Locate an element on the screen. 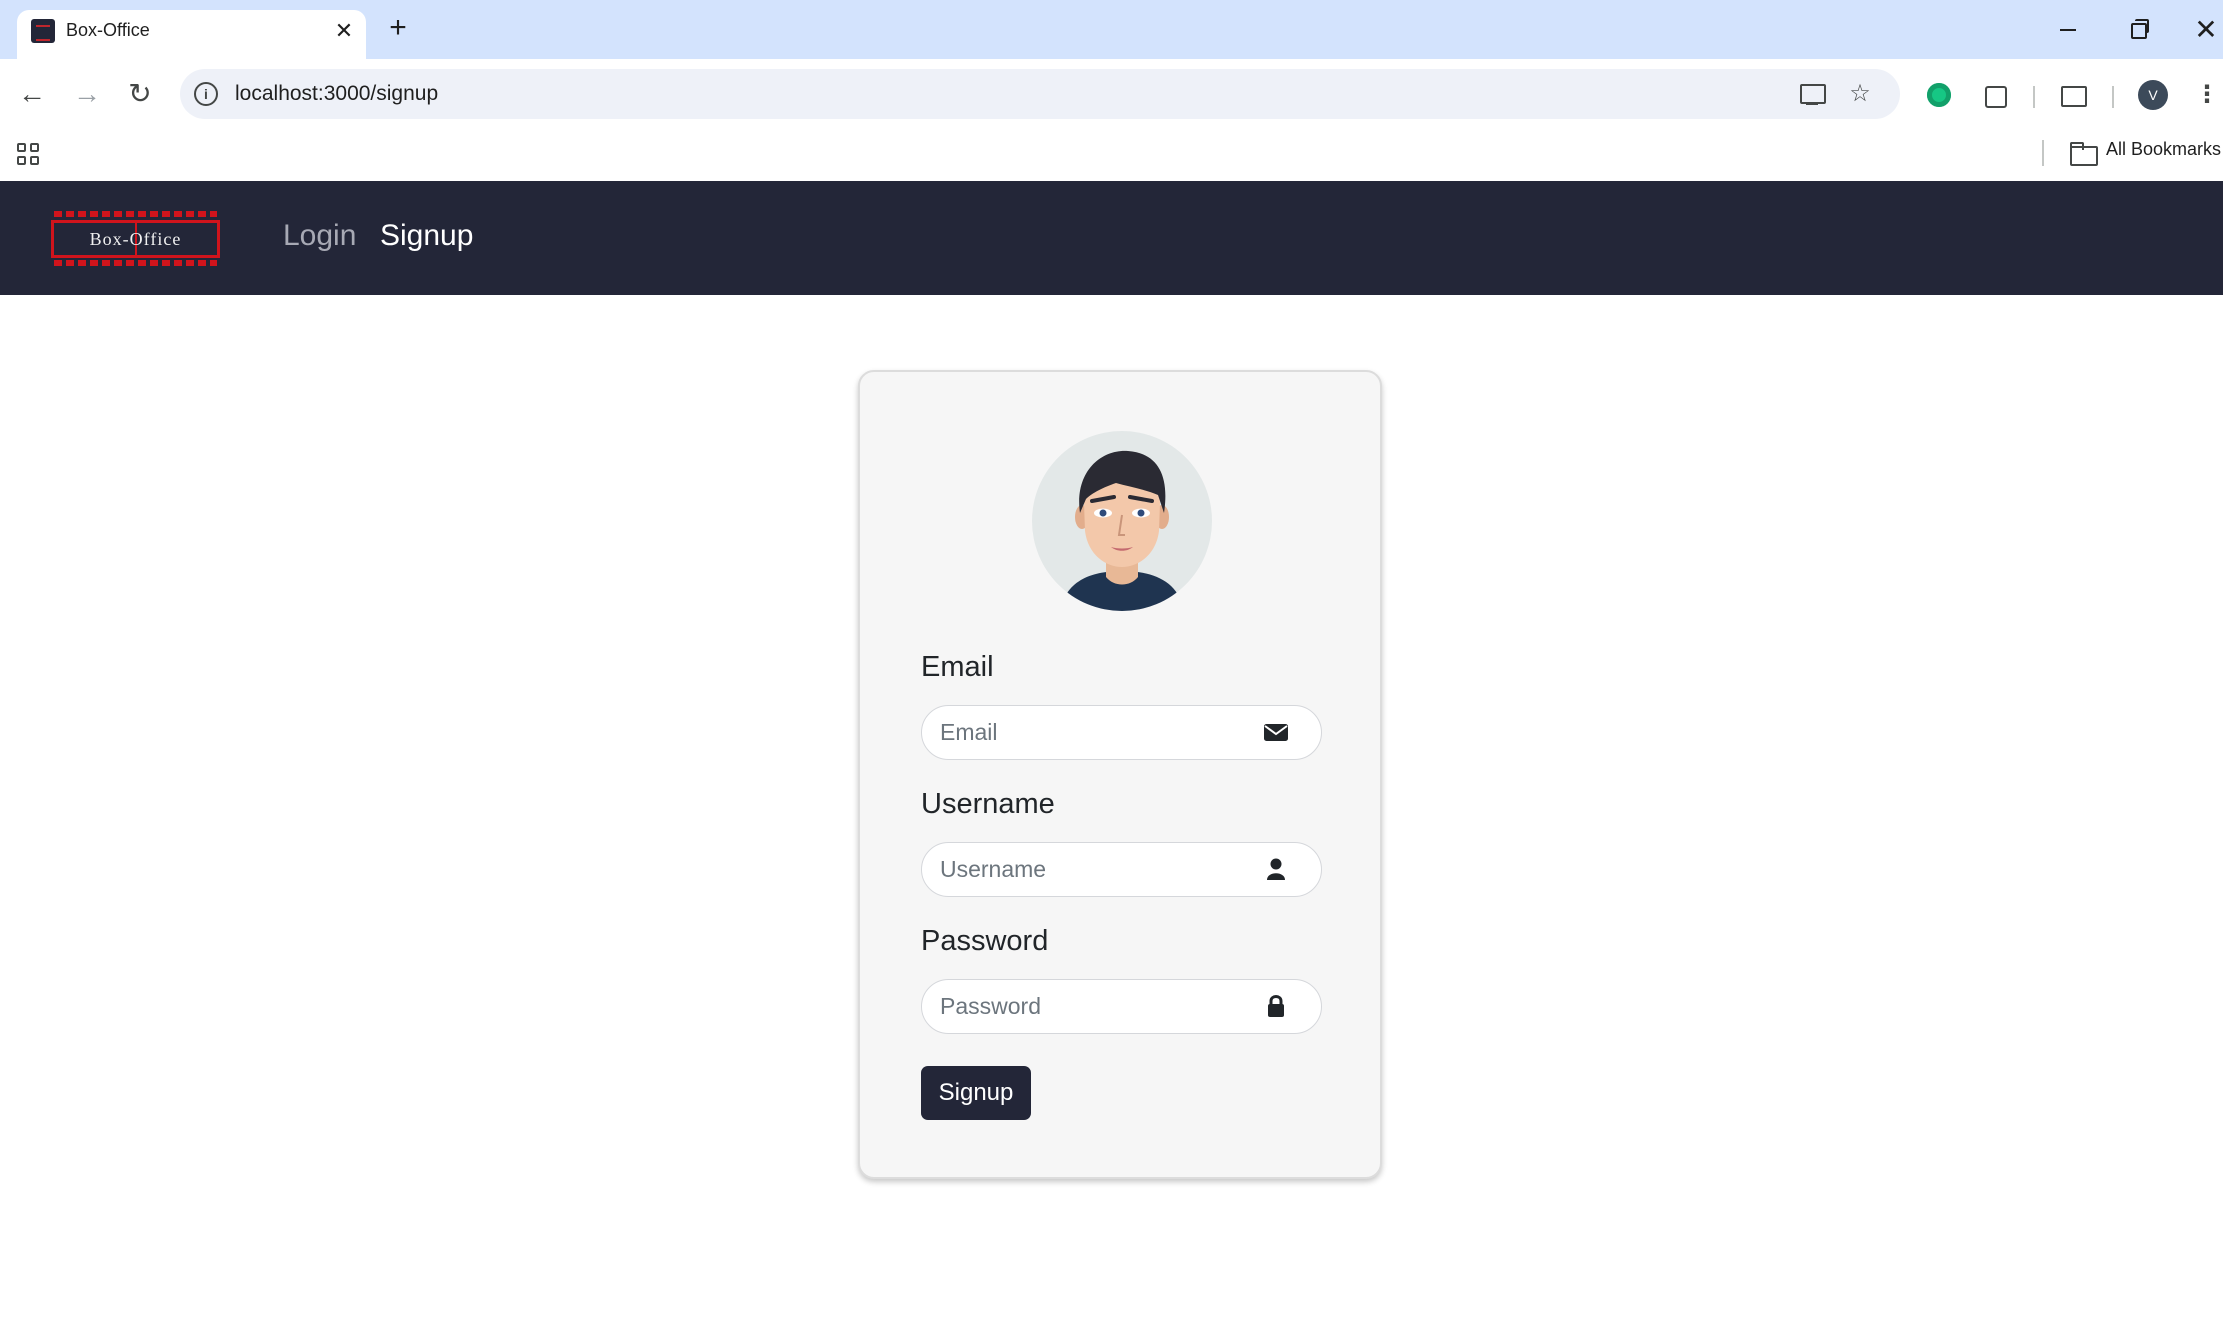 This screenshot has width=2223, height=1324. restore-window-button is located at coordinates (2137, 30).